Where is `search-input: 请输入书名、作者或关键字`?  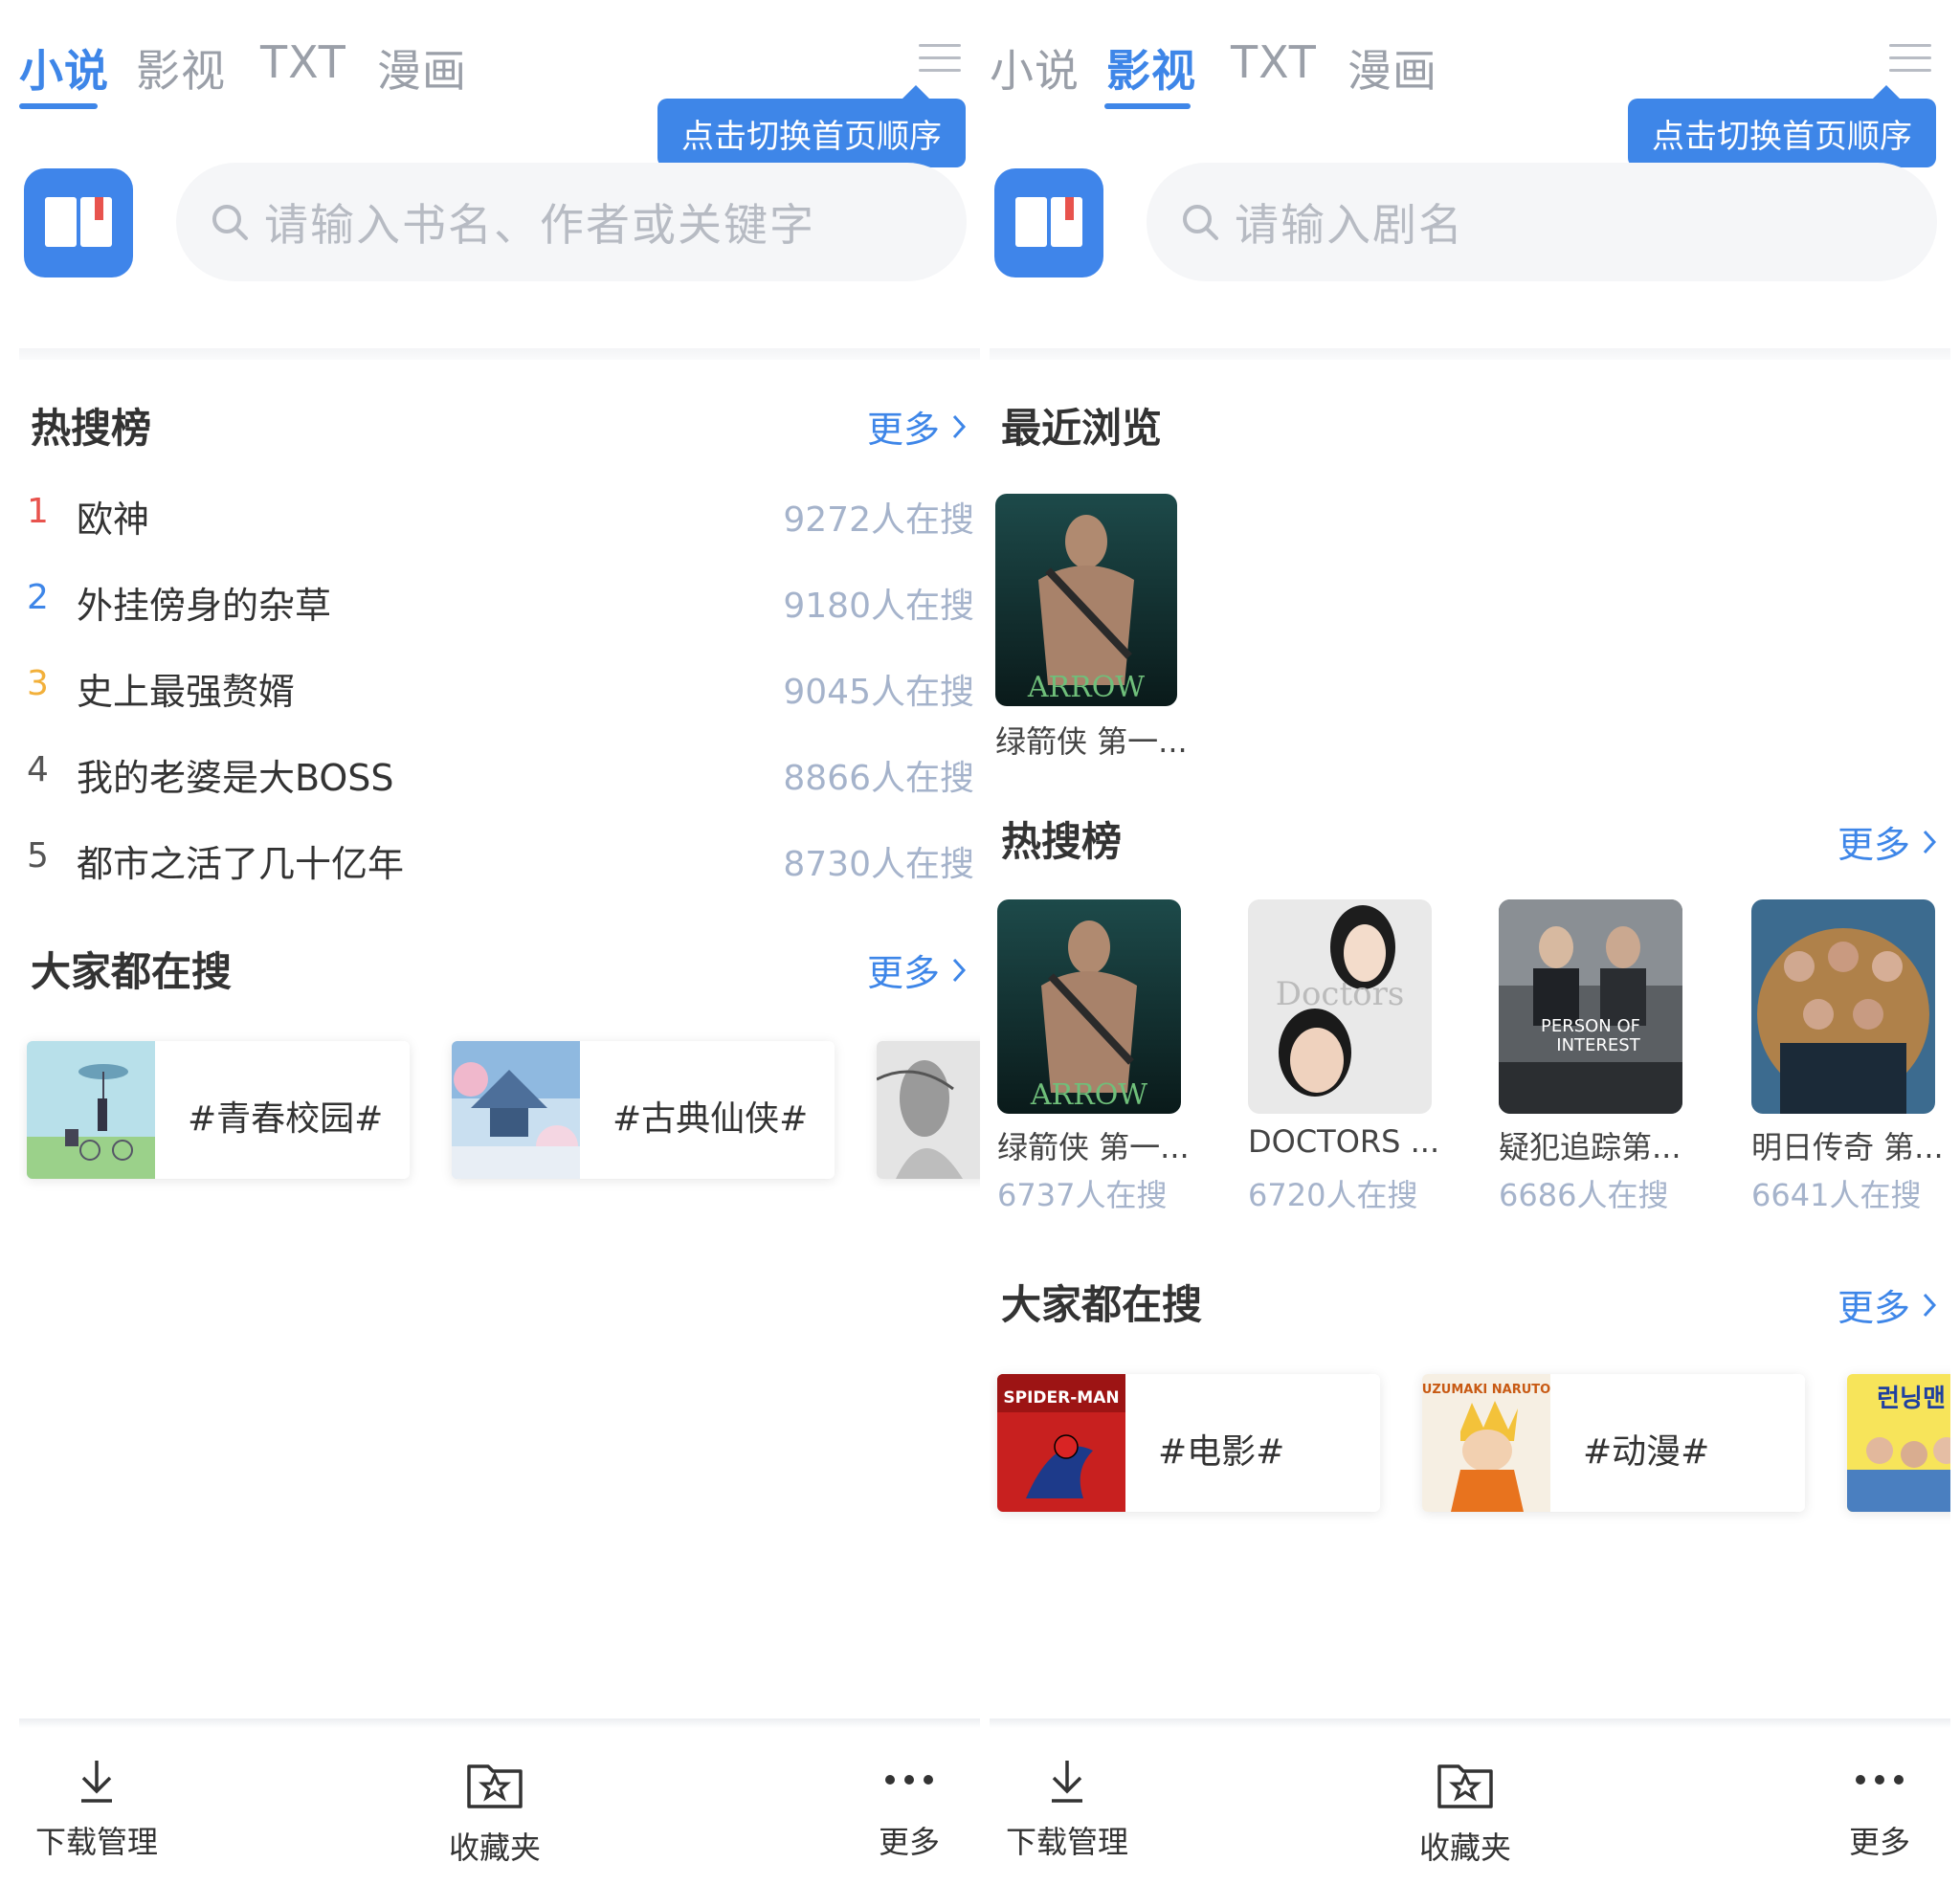
search-input: 请输入书名、作者或关键字 is located at coordinates (571, 222).